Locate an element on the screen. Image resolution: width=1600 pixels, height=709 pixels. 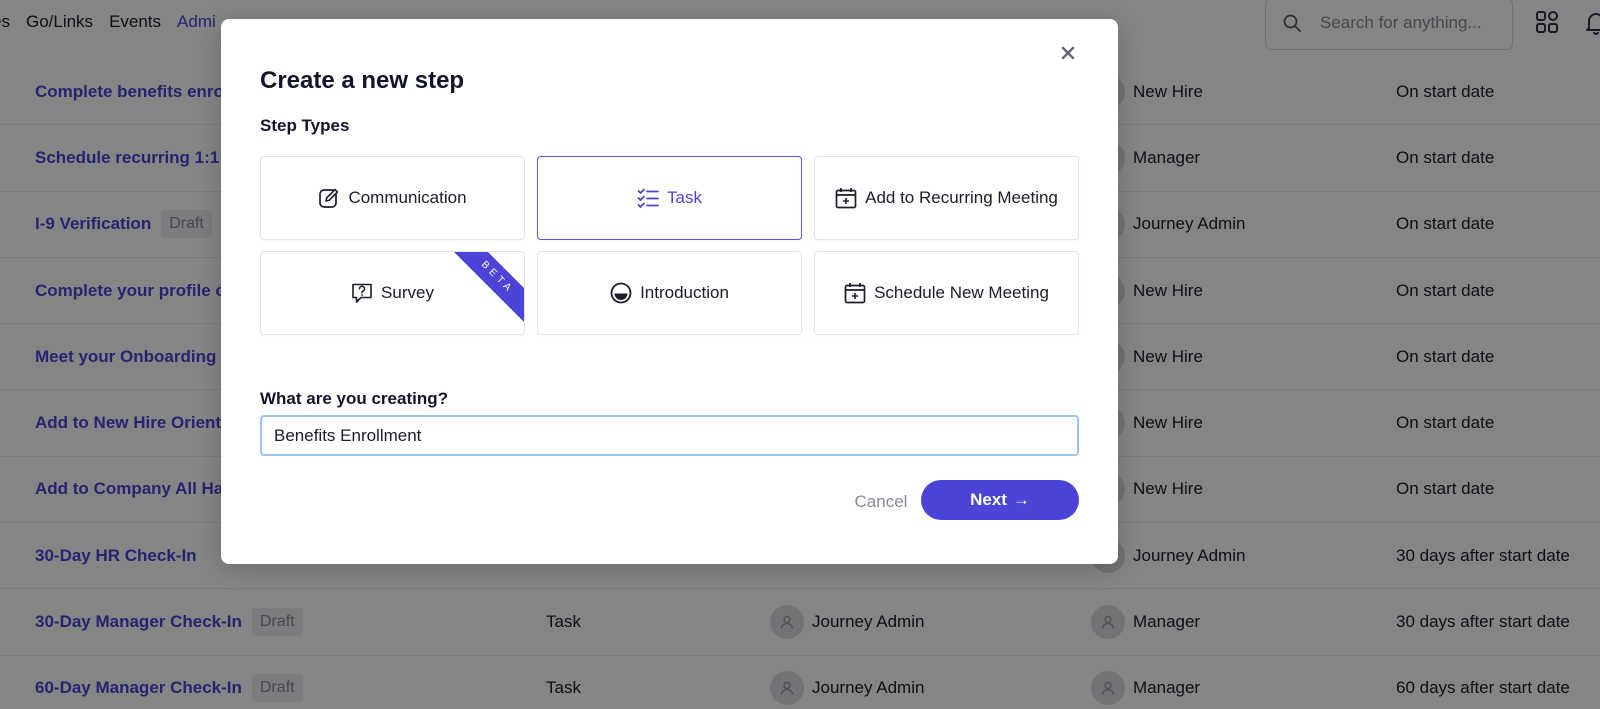
step-type-label: Add to Recurring Meeting is located at coordinates (961, 197).